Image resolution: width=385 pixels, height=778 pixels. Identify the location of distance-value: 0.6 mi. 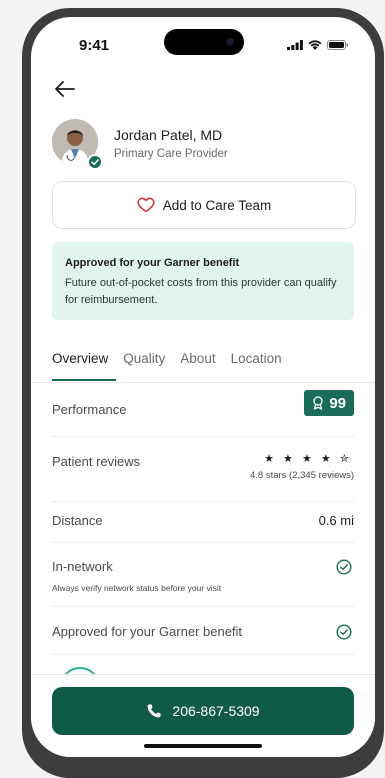
(336, 520).